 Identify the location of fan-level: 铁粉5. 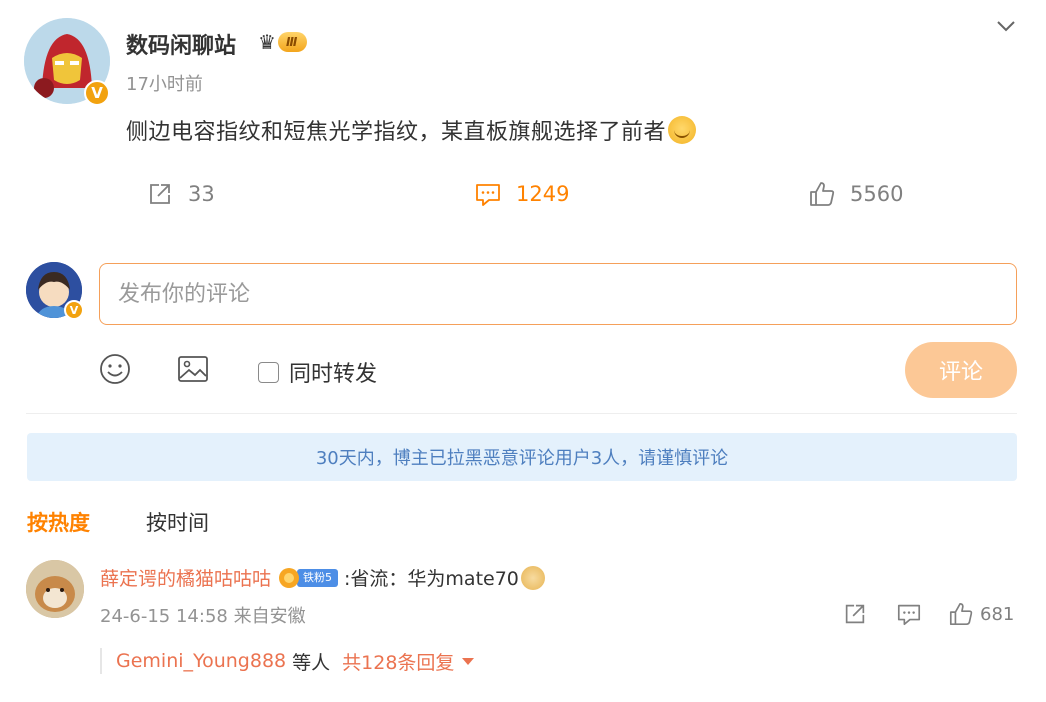
(318, 577).